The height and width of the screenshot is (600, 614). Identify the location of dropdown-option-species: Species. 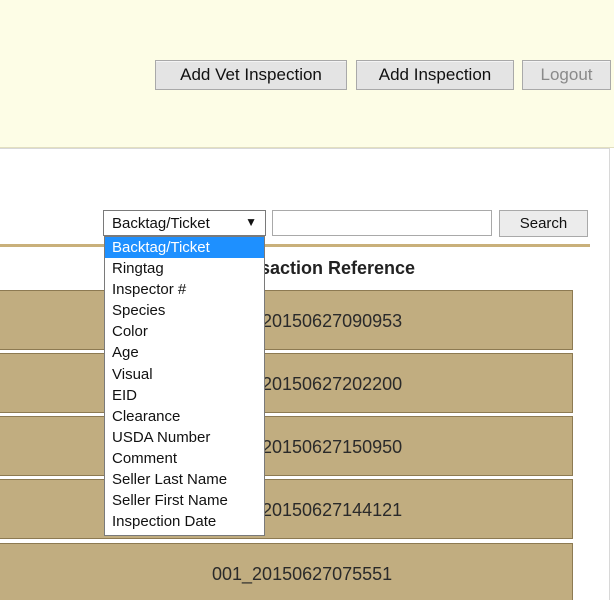
(184, 310).